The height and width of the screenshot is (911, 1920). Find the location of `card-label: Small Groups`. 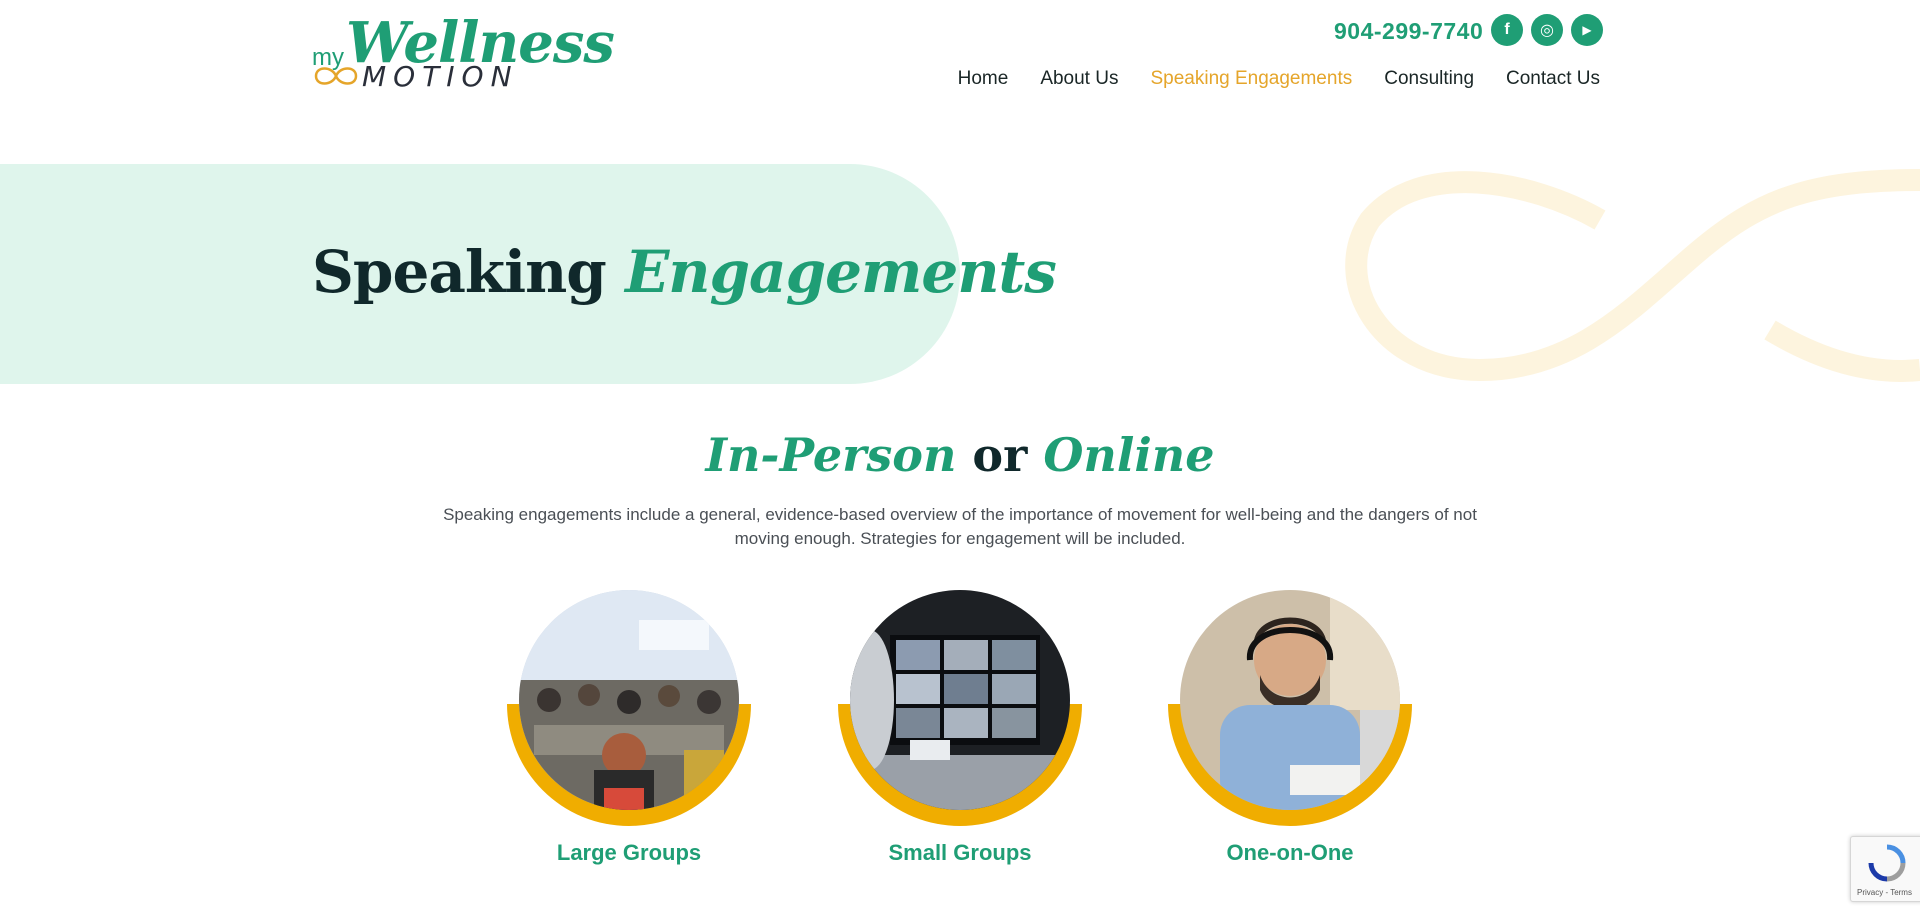

card-label: Small Groups is located at coordinates (960, 852).